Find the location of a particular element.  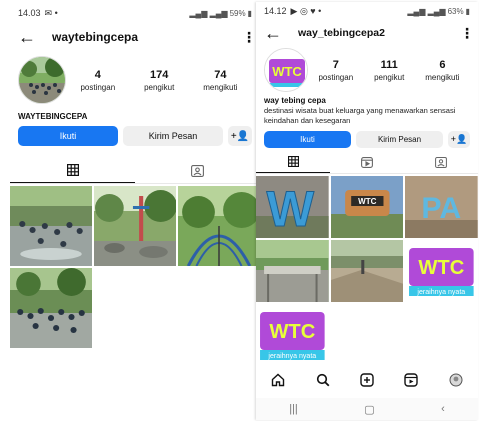

stat-following: 6 mengikuti is located at coordinates (442, 70).